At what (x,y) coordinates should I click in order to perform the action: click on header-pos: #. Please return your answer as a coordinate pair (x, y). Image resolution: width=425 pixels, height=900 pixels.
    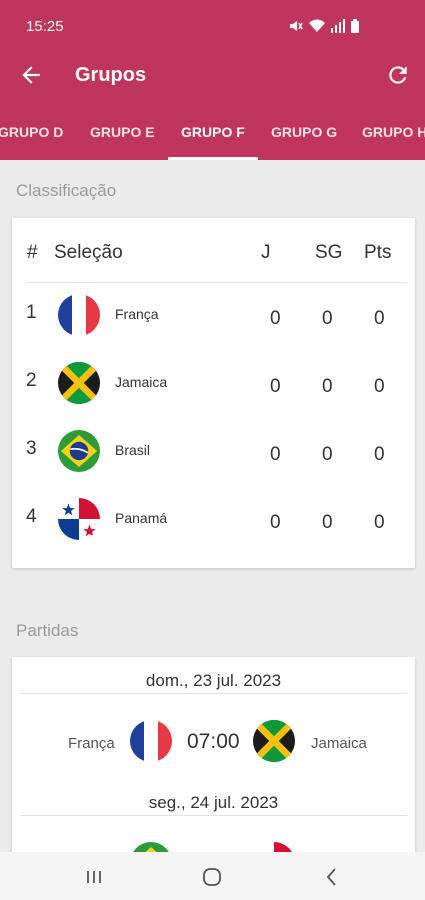
    Looking at the image, I should click on (32, 252).